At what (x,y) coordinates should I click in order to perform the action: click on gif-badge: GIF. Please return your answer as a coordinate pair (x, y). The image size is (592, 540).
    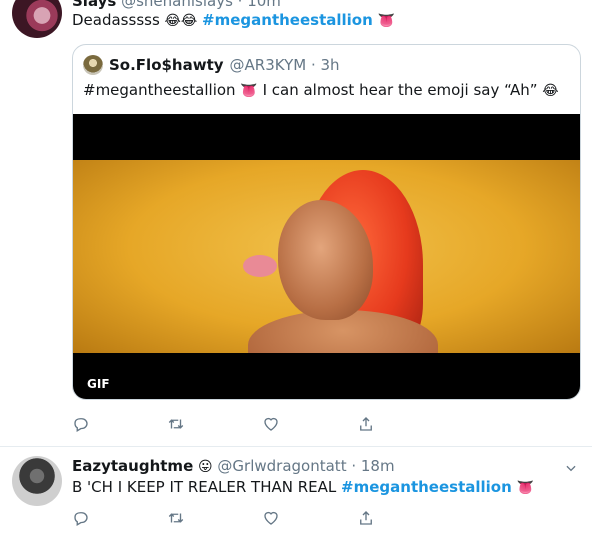
    Looking at the image, I should click on (98, 384).